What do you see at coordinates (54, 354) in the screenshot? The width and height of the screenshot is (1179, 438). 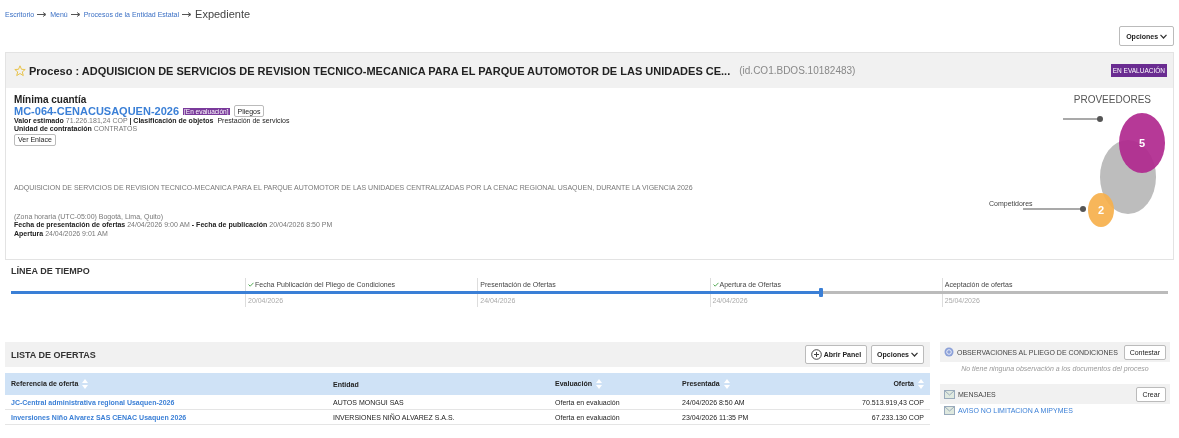 I see `offers-title: LISTA DE OFERTAS` at bounding box center [54, 354].